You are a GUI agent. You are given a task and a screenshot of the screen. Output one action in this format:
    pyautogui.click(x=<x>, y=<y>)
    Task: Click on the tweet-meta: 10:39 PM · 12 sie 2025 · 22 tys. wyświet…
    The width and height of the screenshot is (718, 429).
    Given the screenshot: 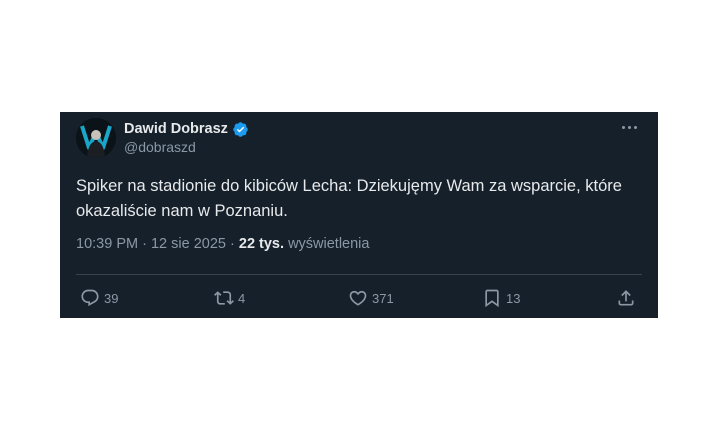 What is the action you would take?
    pyautogui.click(x=222, y=244)
    